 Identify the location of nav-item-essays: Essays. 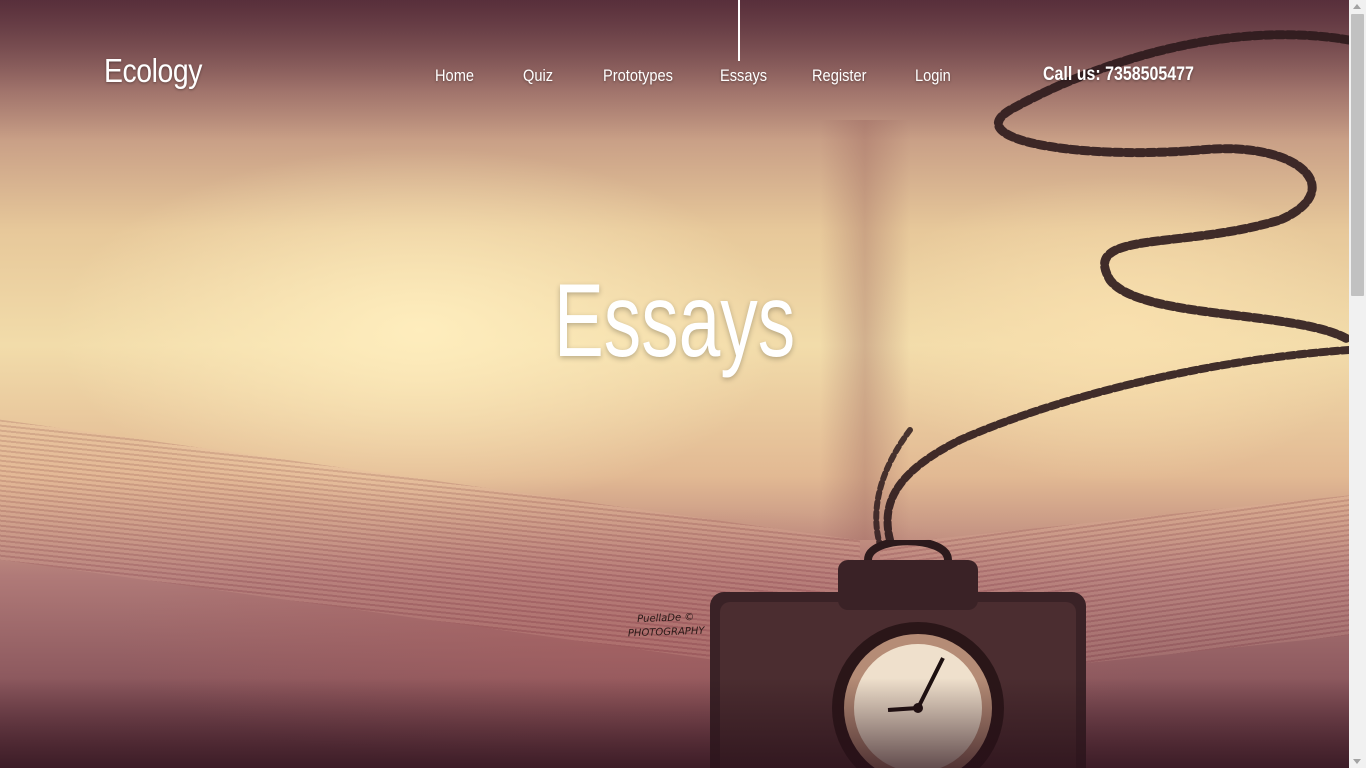
(743, 76).